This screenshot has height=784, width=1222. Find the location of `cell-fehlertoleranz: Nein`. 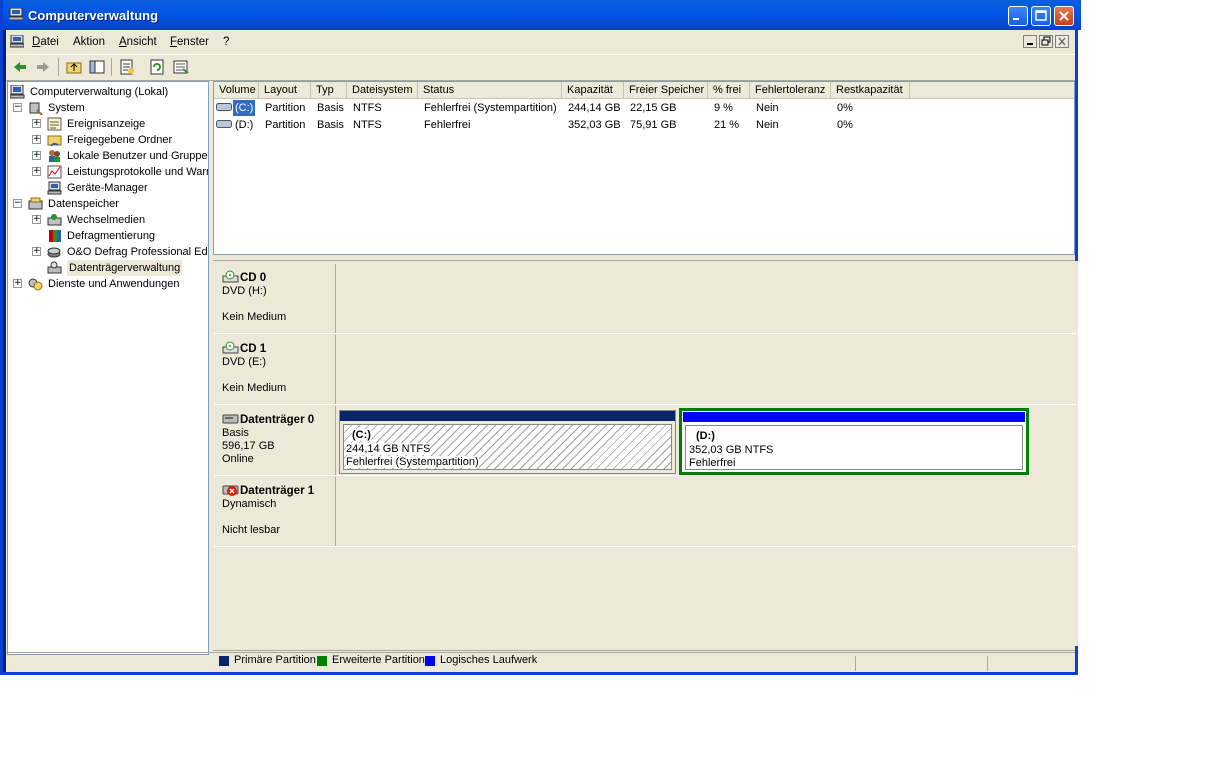

cell-fehlertoleranz: Nein is located at coordinates (767, 108).